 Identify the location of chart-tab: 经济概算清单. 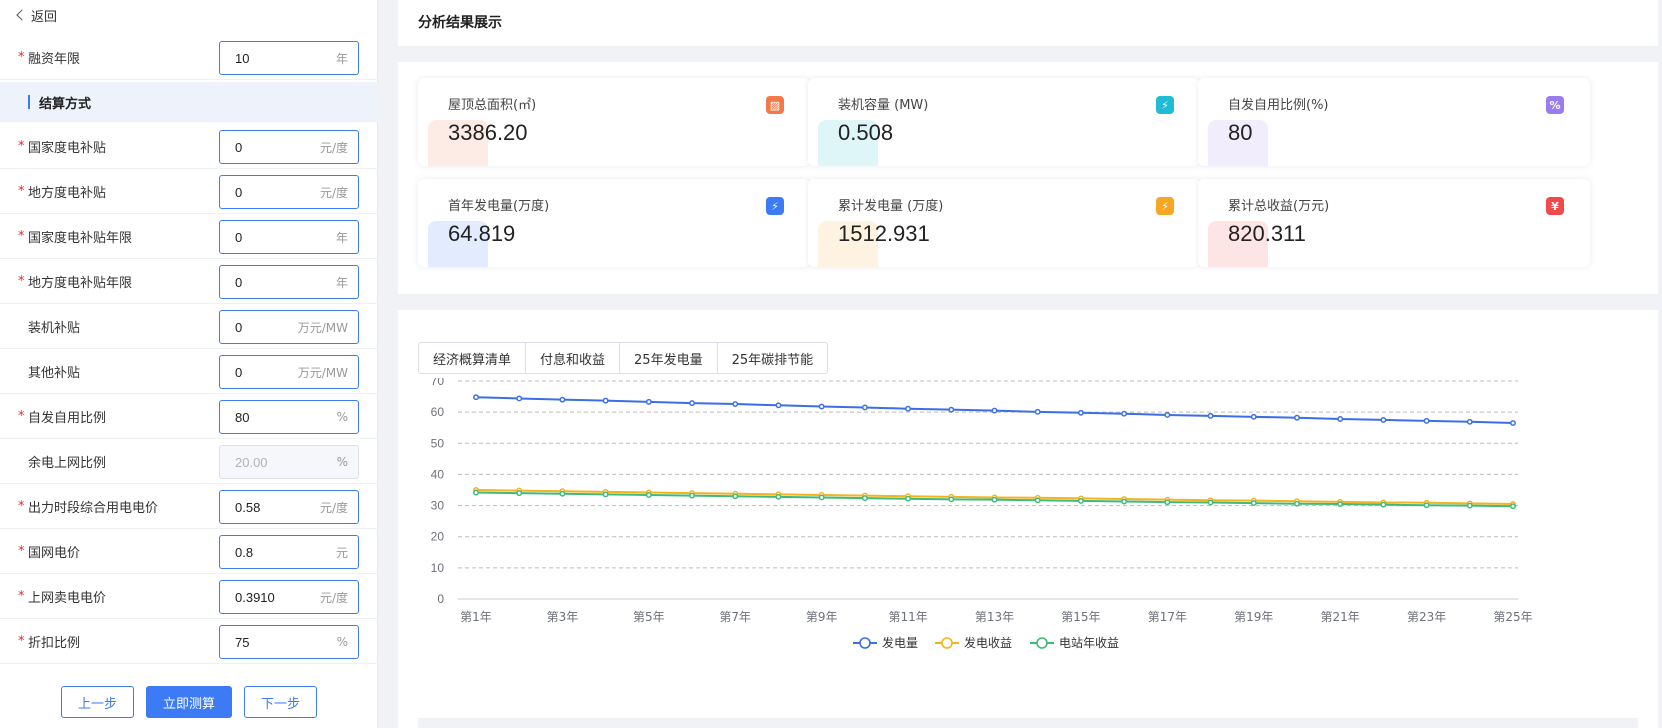
(473, 358).